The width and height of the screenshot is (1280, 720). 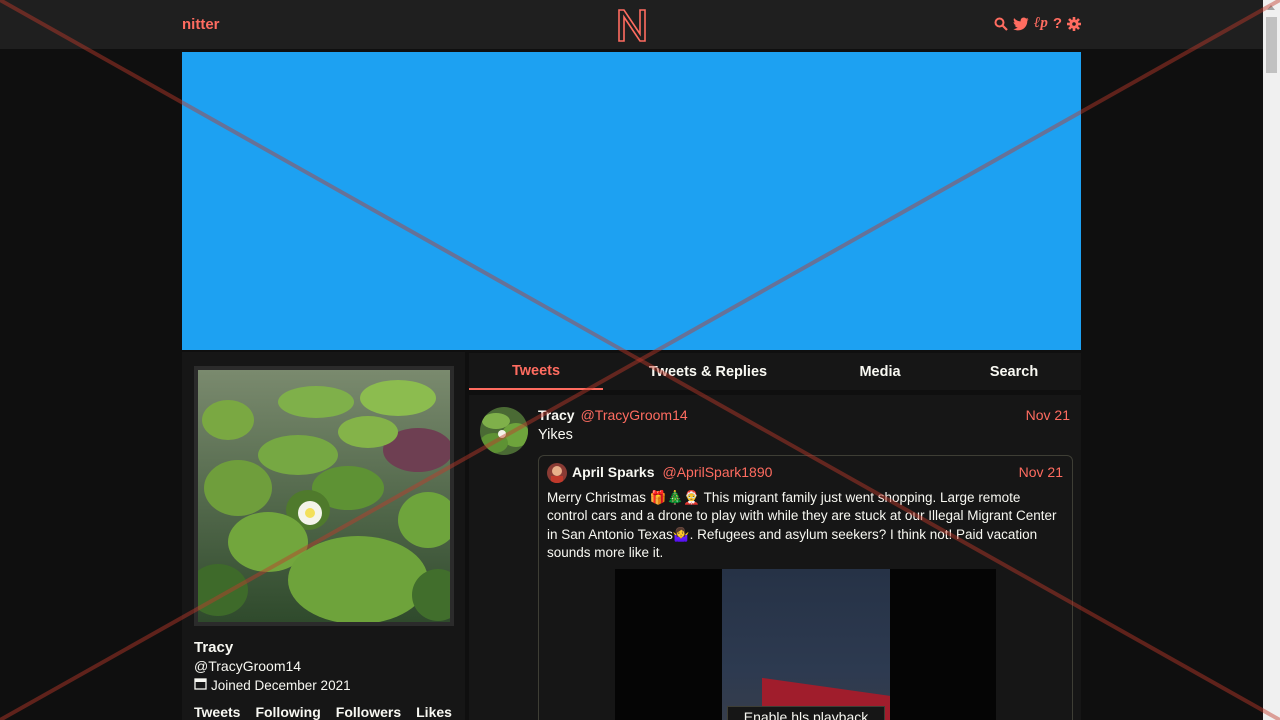 I want to click on stat-likes: Likes, so click(x=434, y=712).